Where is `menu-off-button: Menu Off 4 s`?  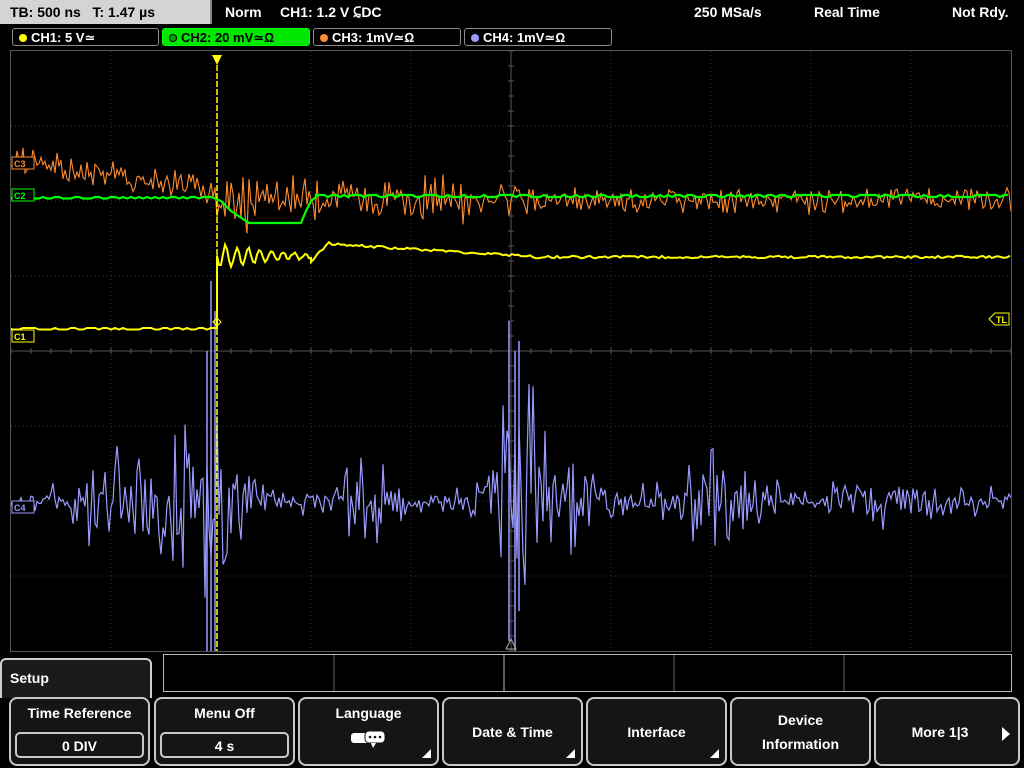
menu-off-button: Menu Off 4 s is located at coordinates (224, 731).